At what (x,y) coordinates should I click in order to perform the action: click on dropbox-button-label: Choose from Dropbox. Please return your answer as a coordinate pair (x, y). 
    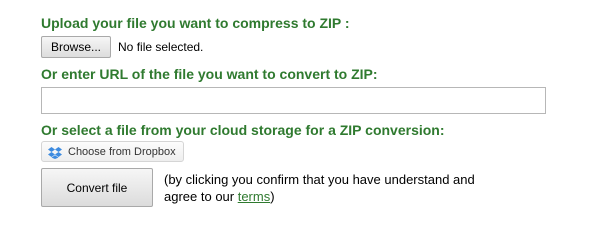
    Looking at the image, I should click on (122, 151).